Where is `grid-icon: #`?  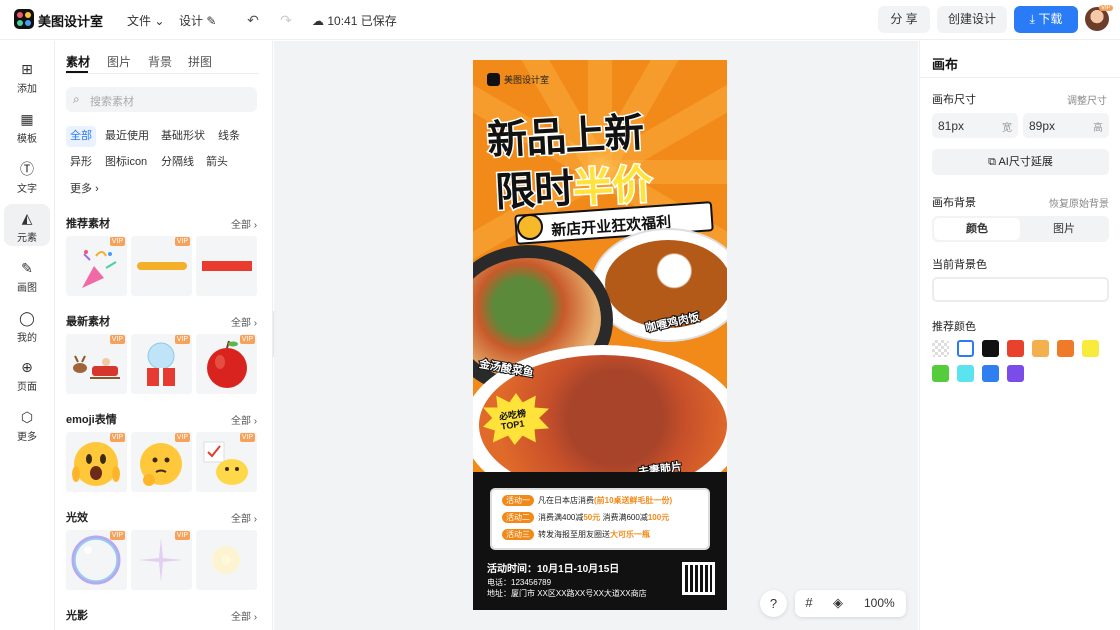
grid-icon: # is located at coordinates (809, 603).